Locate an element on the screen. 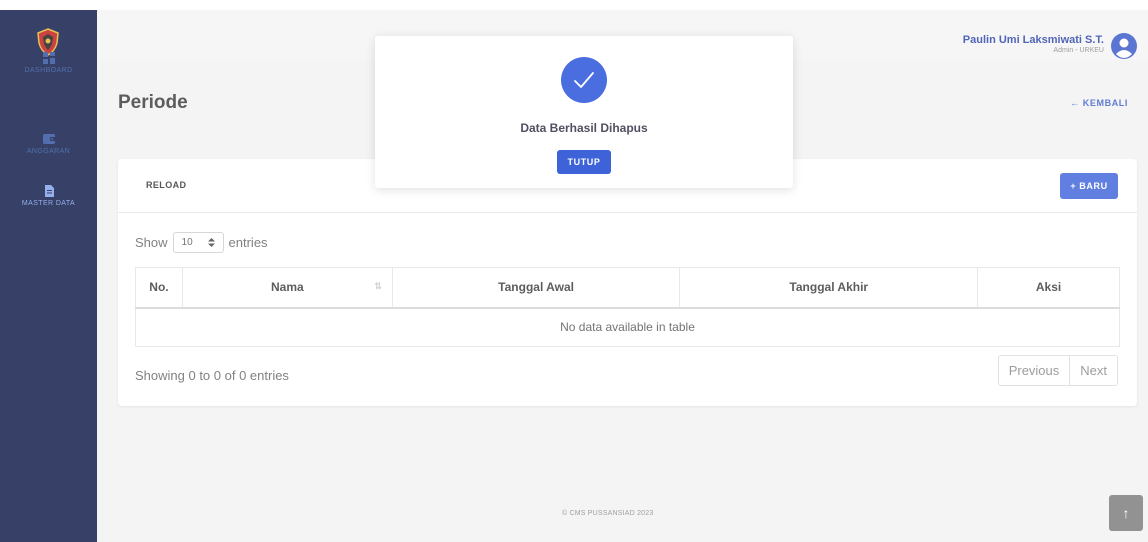 The image size is (1148, 542). page-length-select: 10 is located at coordinates (198, 242).